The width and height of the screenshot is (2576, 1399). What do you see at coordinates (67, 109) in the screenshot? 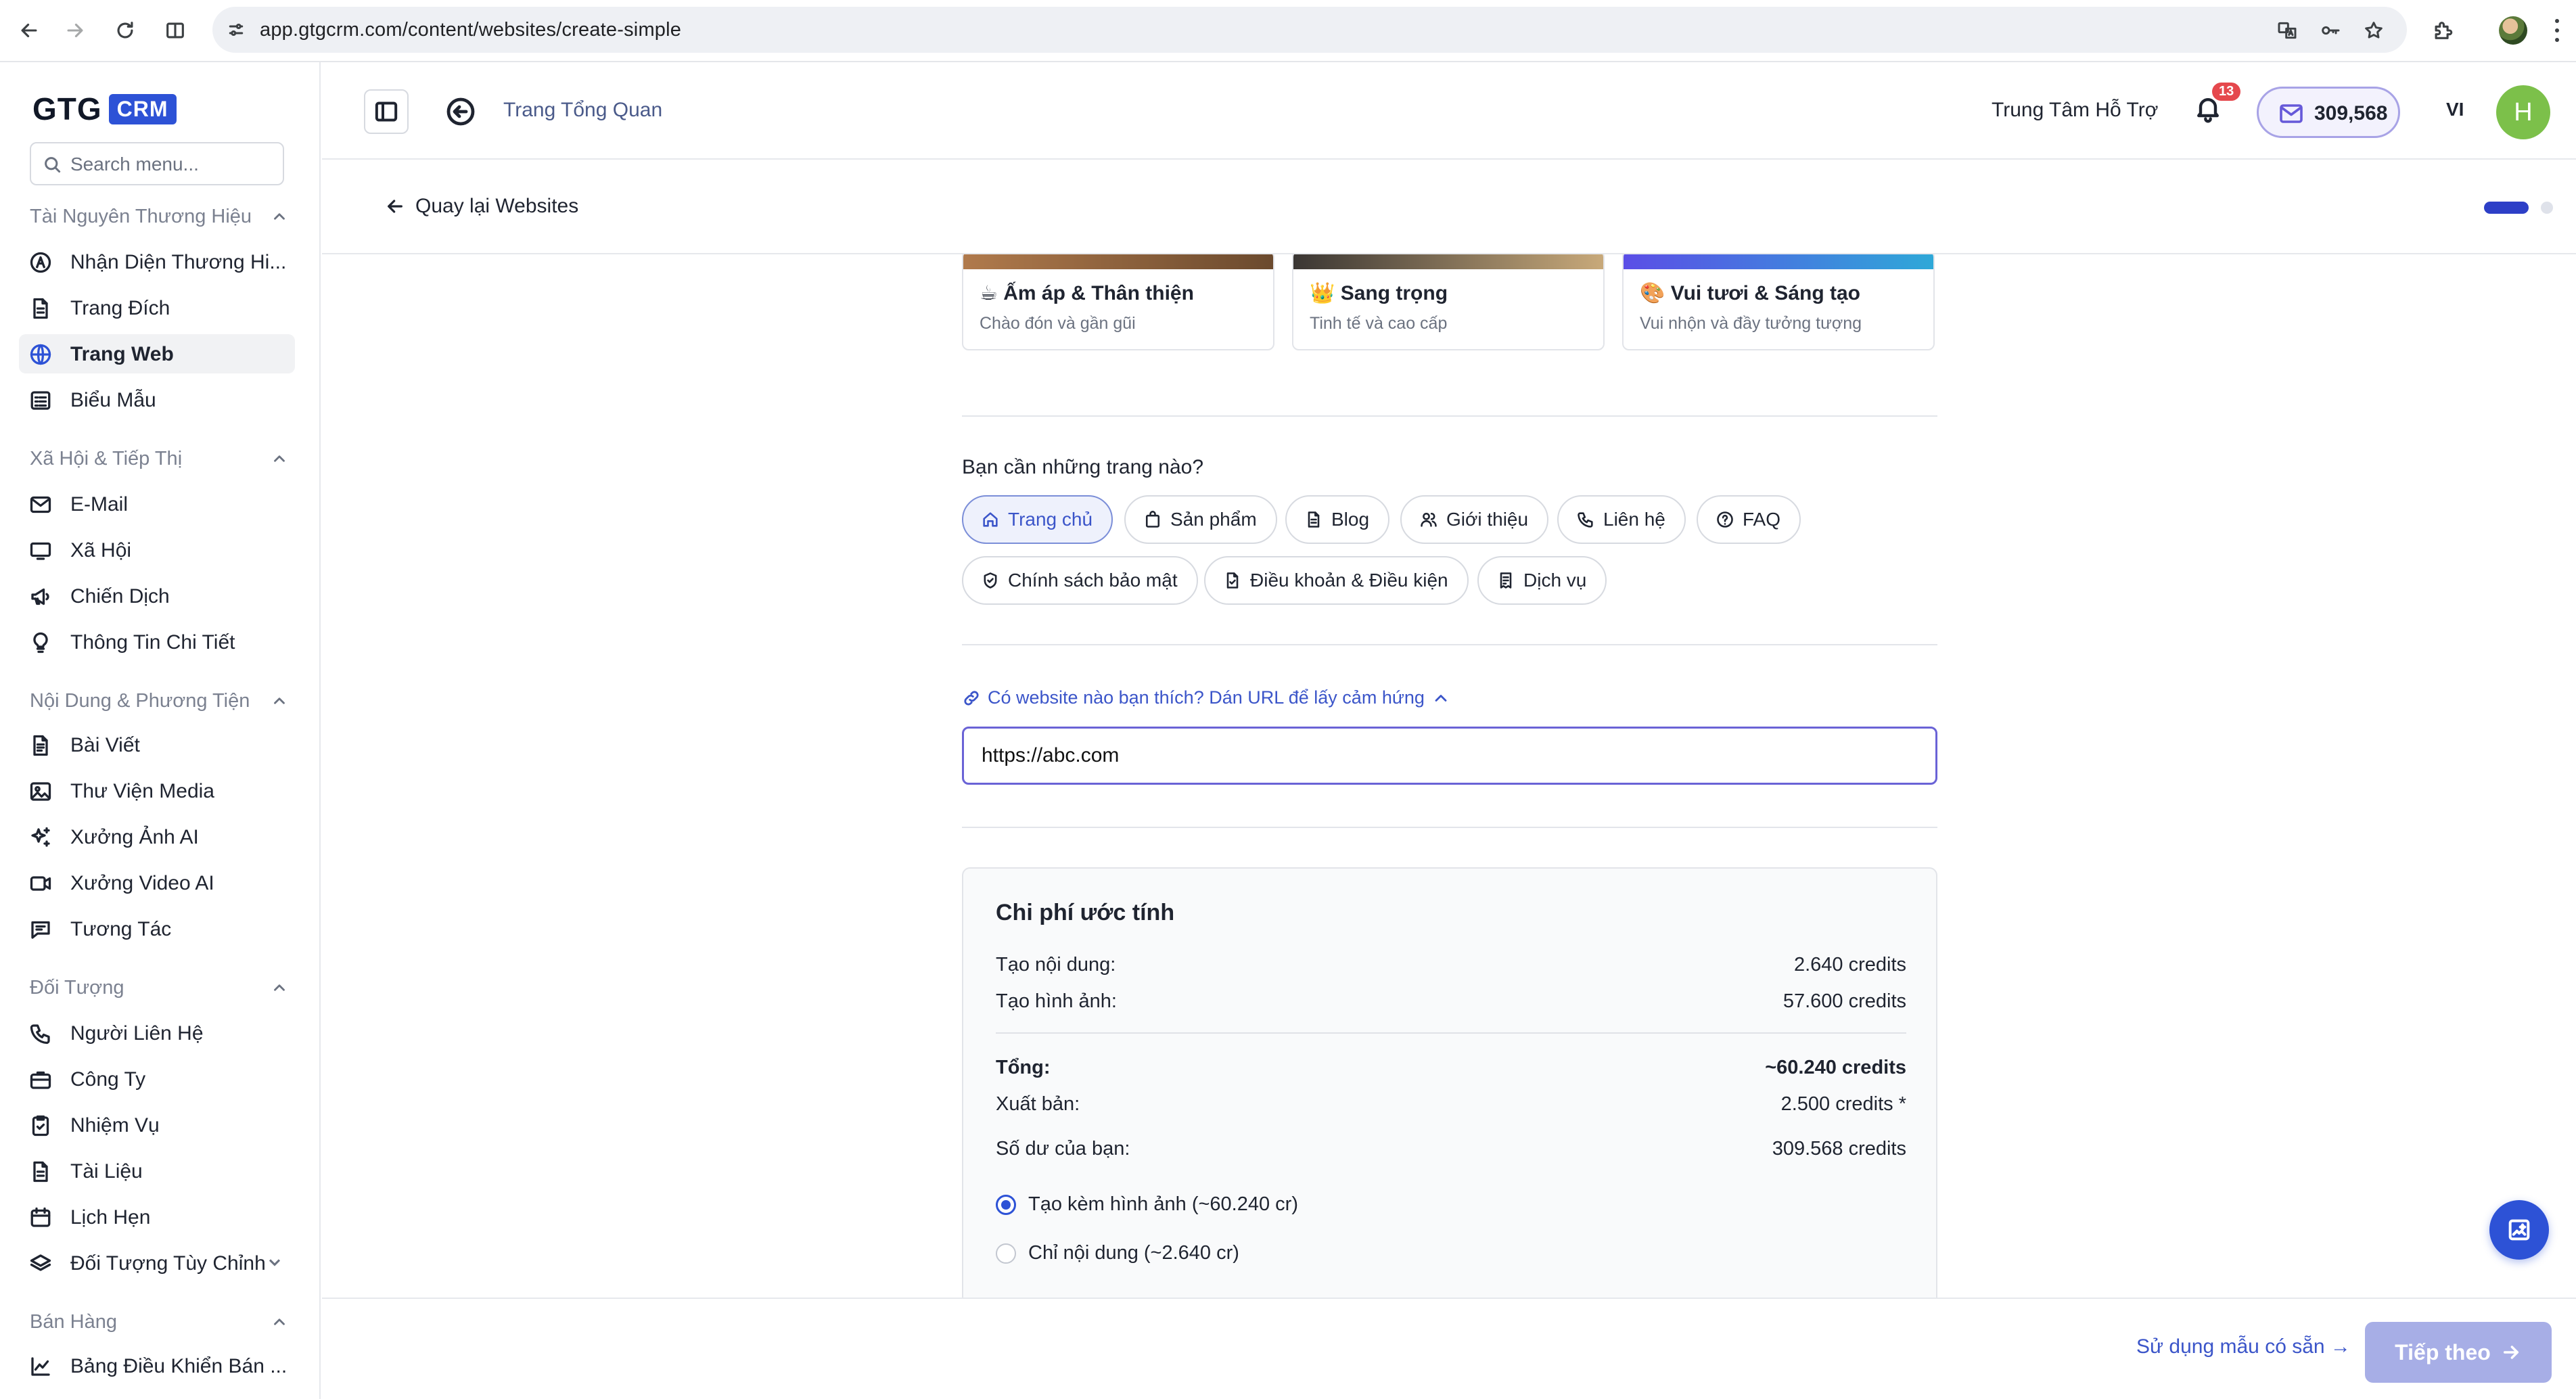
I see `logo-text: GTG` at bounding box center [67, 109].